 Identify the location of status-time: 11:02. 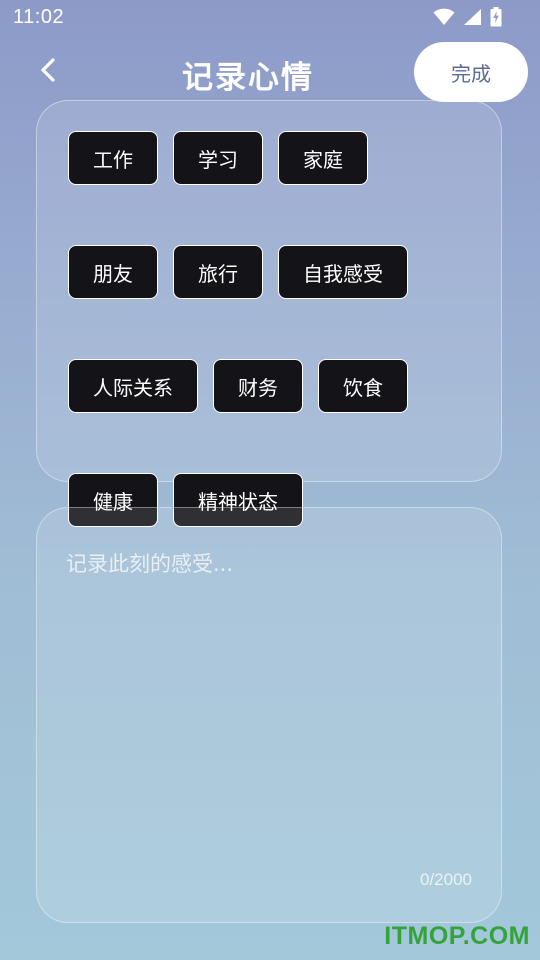
(39, 17).